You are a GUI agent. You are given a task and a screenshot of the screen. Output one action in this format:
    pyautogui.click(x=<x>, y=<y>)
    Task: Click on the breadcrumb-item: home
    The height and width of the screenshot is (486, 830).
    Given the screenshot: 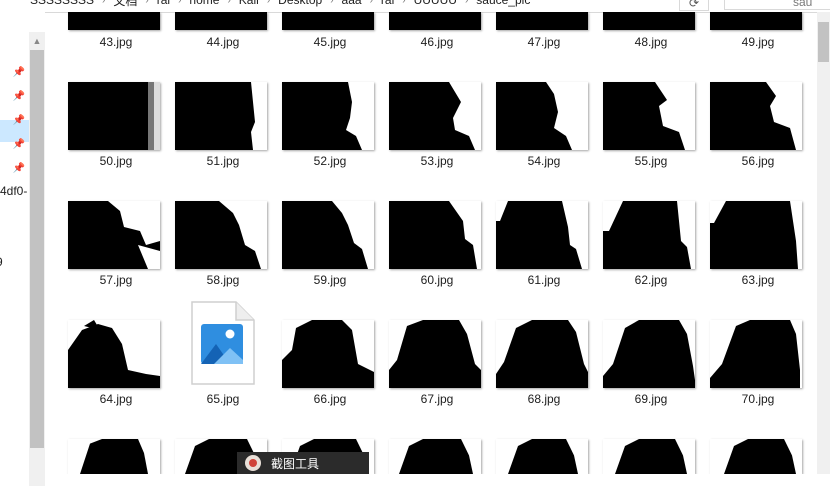 What is the action you would take?
    pyautogui.click(x=204, y=3)
    